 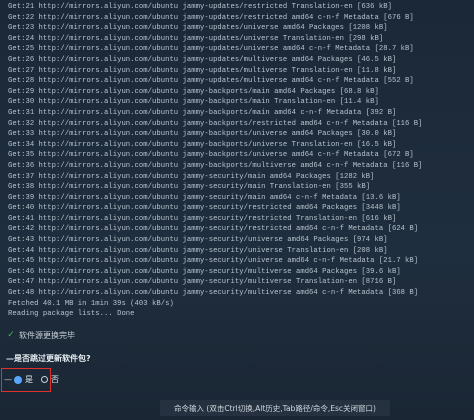 What do you see at coordinates (55, 380) in the screenshot?
I see `option-no-label: 否` at bounding box center [55, 380].